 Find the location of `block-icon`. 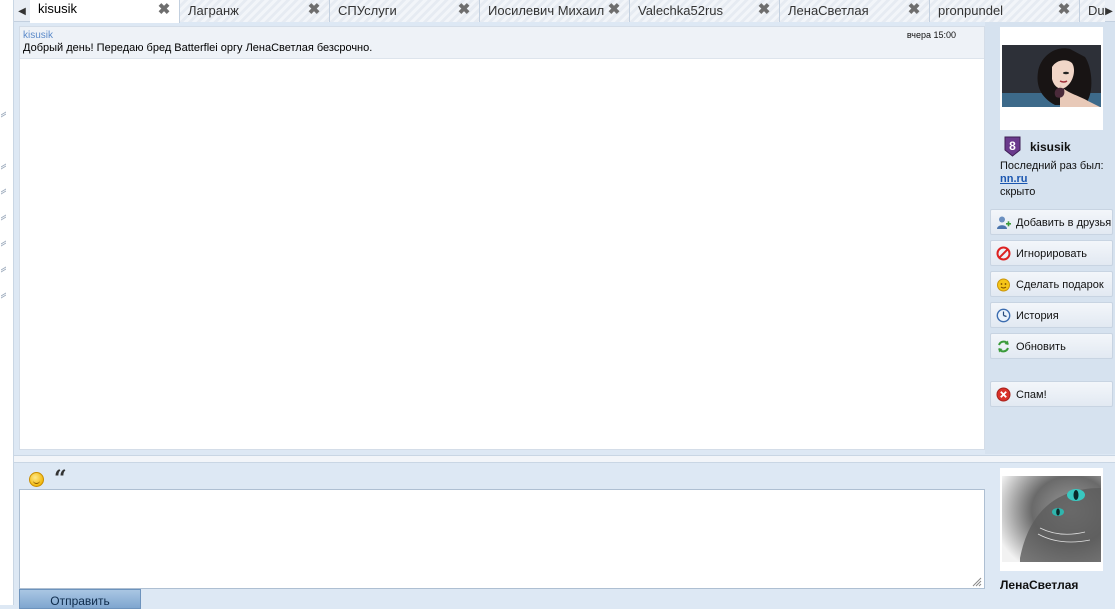

block-icon is located at coordinates (1003, 253).